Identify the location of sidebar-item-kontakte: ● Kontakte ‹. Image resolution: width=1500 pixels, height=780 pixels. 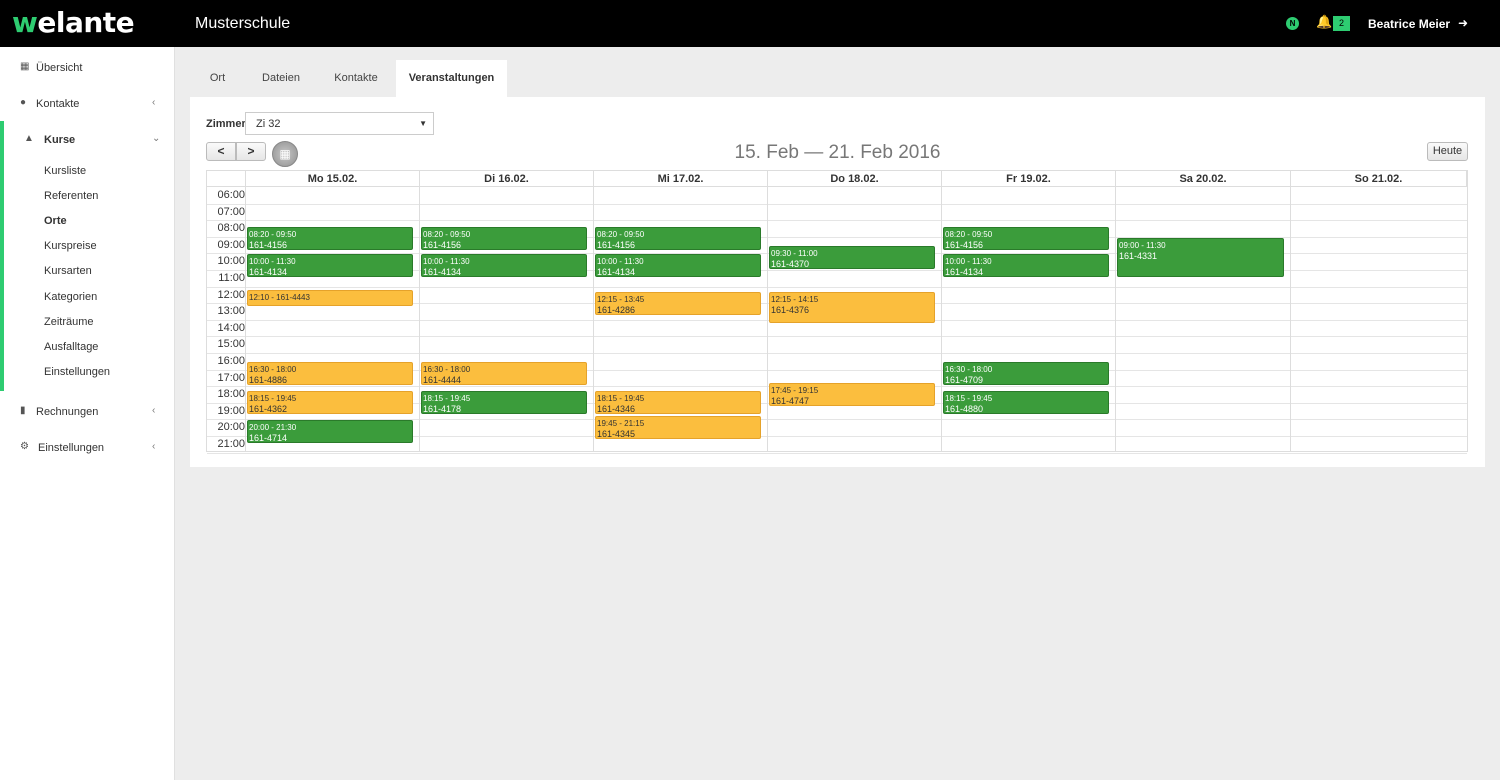
(87, 103).